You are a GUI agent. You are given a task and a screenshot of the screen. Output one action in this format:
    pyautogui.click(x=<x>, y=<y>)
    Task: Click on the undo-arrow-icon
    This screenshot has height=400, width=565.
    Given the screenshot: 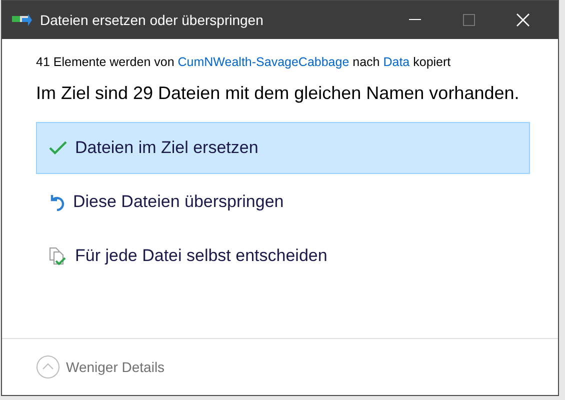 What is the action you would take?
    pyautogui.click(x=57, y=202)
    